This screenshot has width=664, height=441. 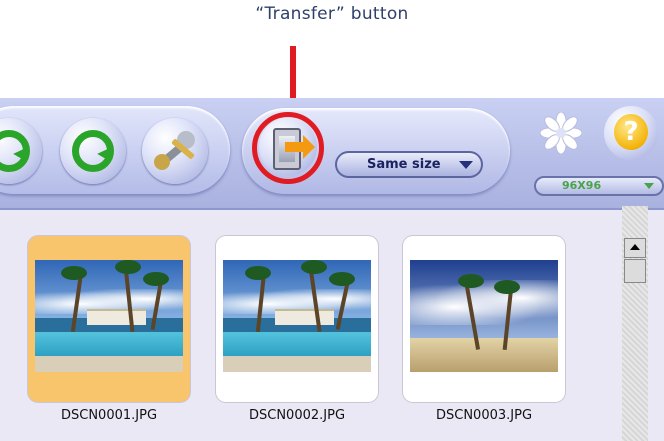 I want to click on thumbnail-dscn0003, so click(x=484, y=319).